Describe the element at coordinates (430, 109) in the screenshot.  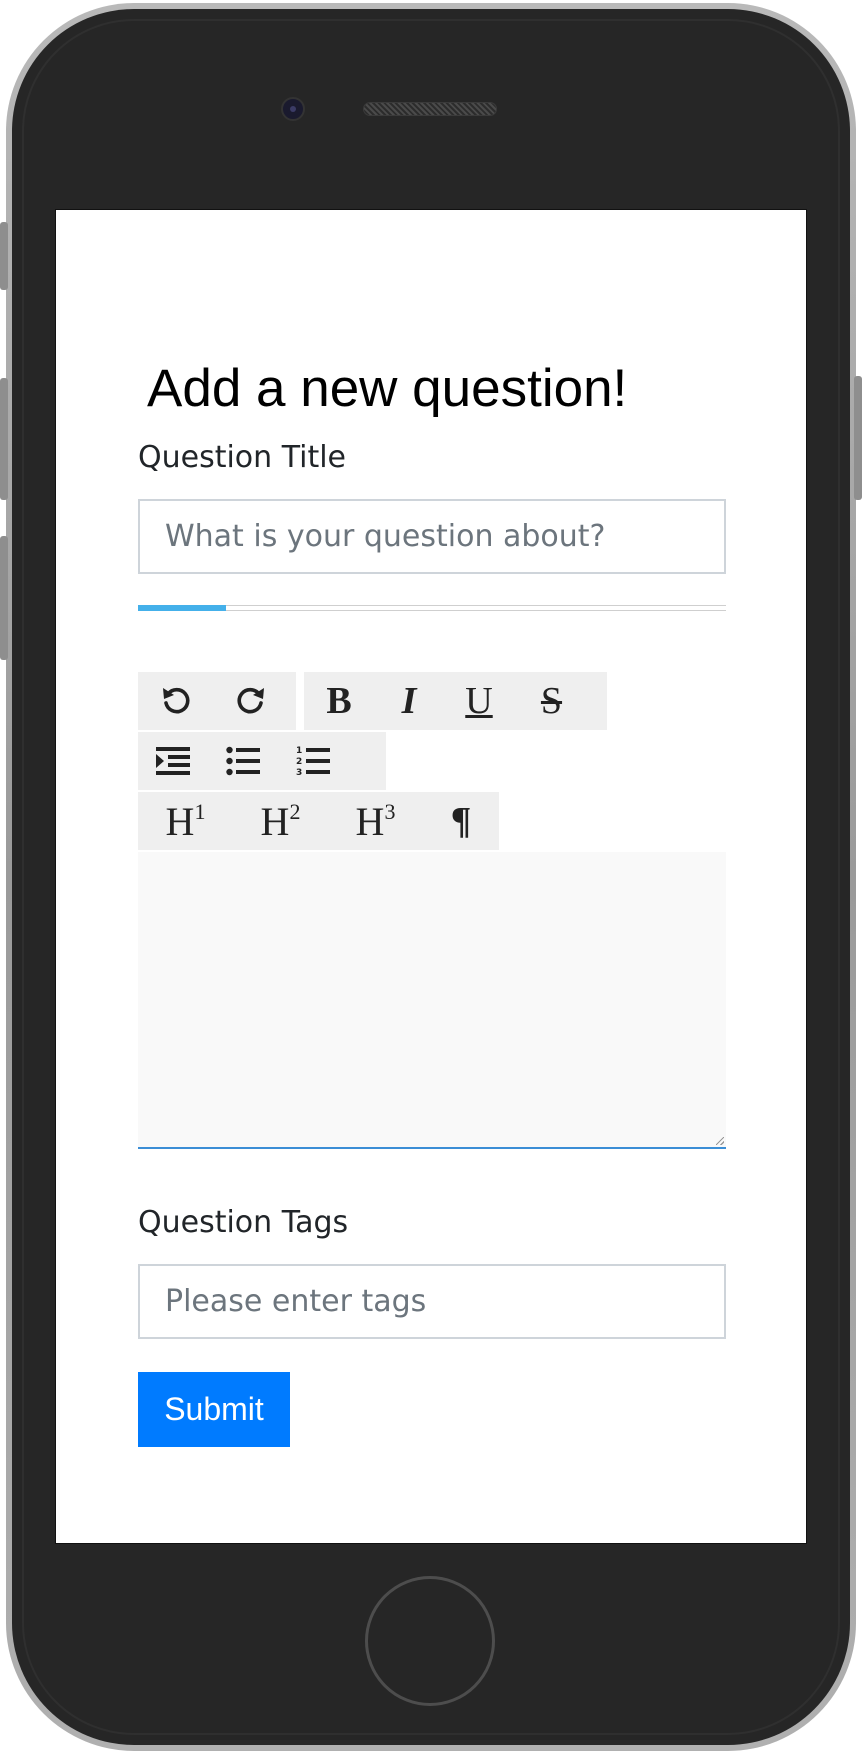
I see `earpiece-speaker` at that location.